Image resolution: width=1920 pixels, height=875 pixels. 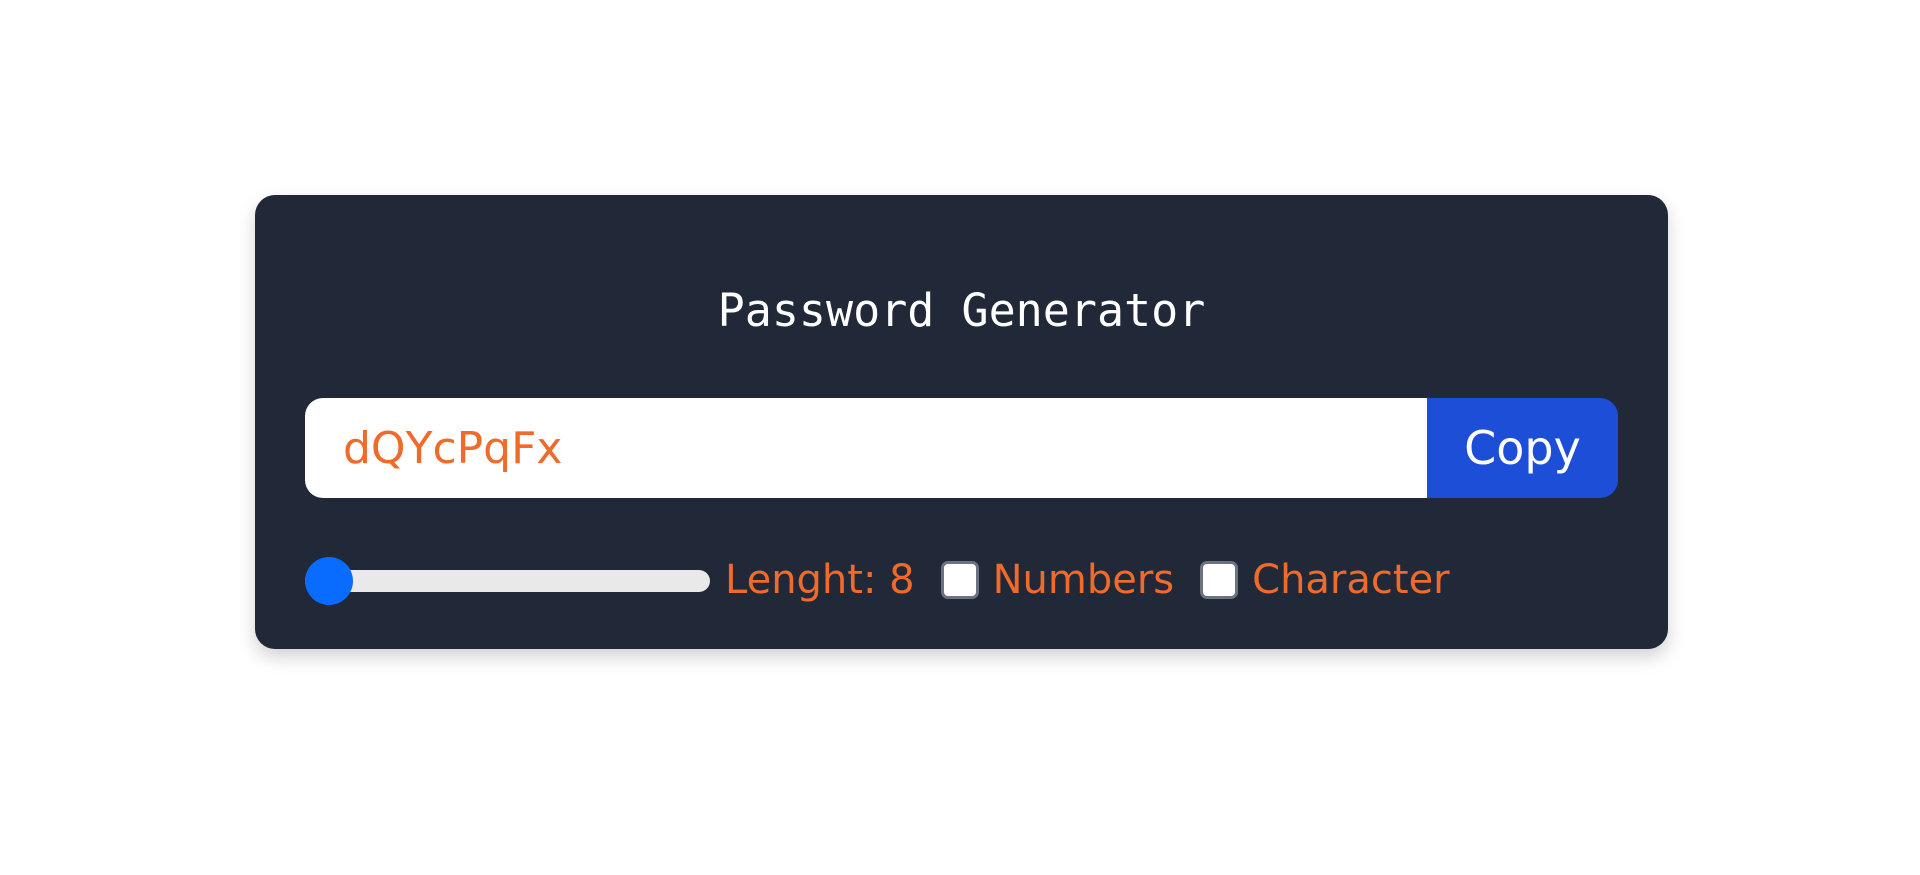 I want to click on length-slider-track, so click(x=507, y=581).